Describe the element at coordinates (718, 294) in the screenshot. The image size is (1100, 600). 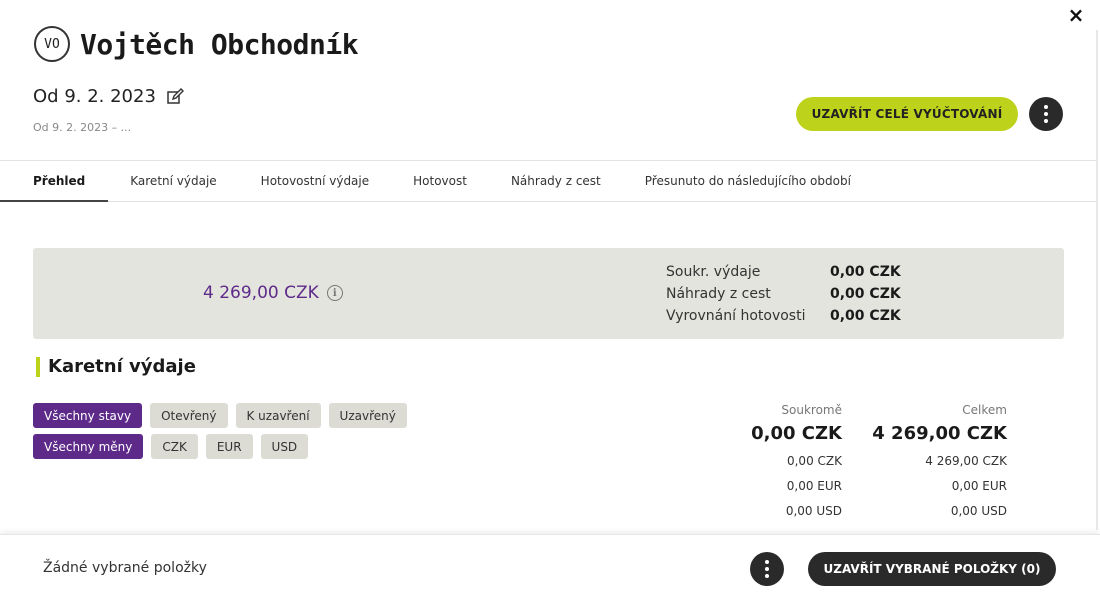
I see `summary-row-label: Náhrady z cest` at that location.